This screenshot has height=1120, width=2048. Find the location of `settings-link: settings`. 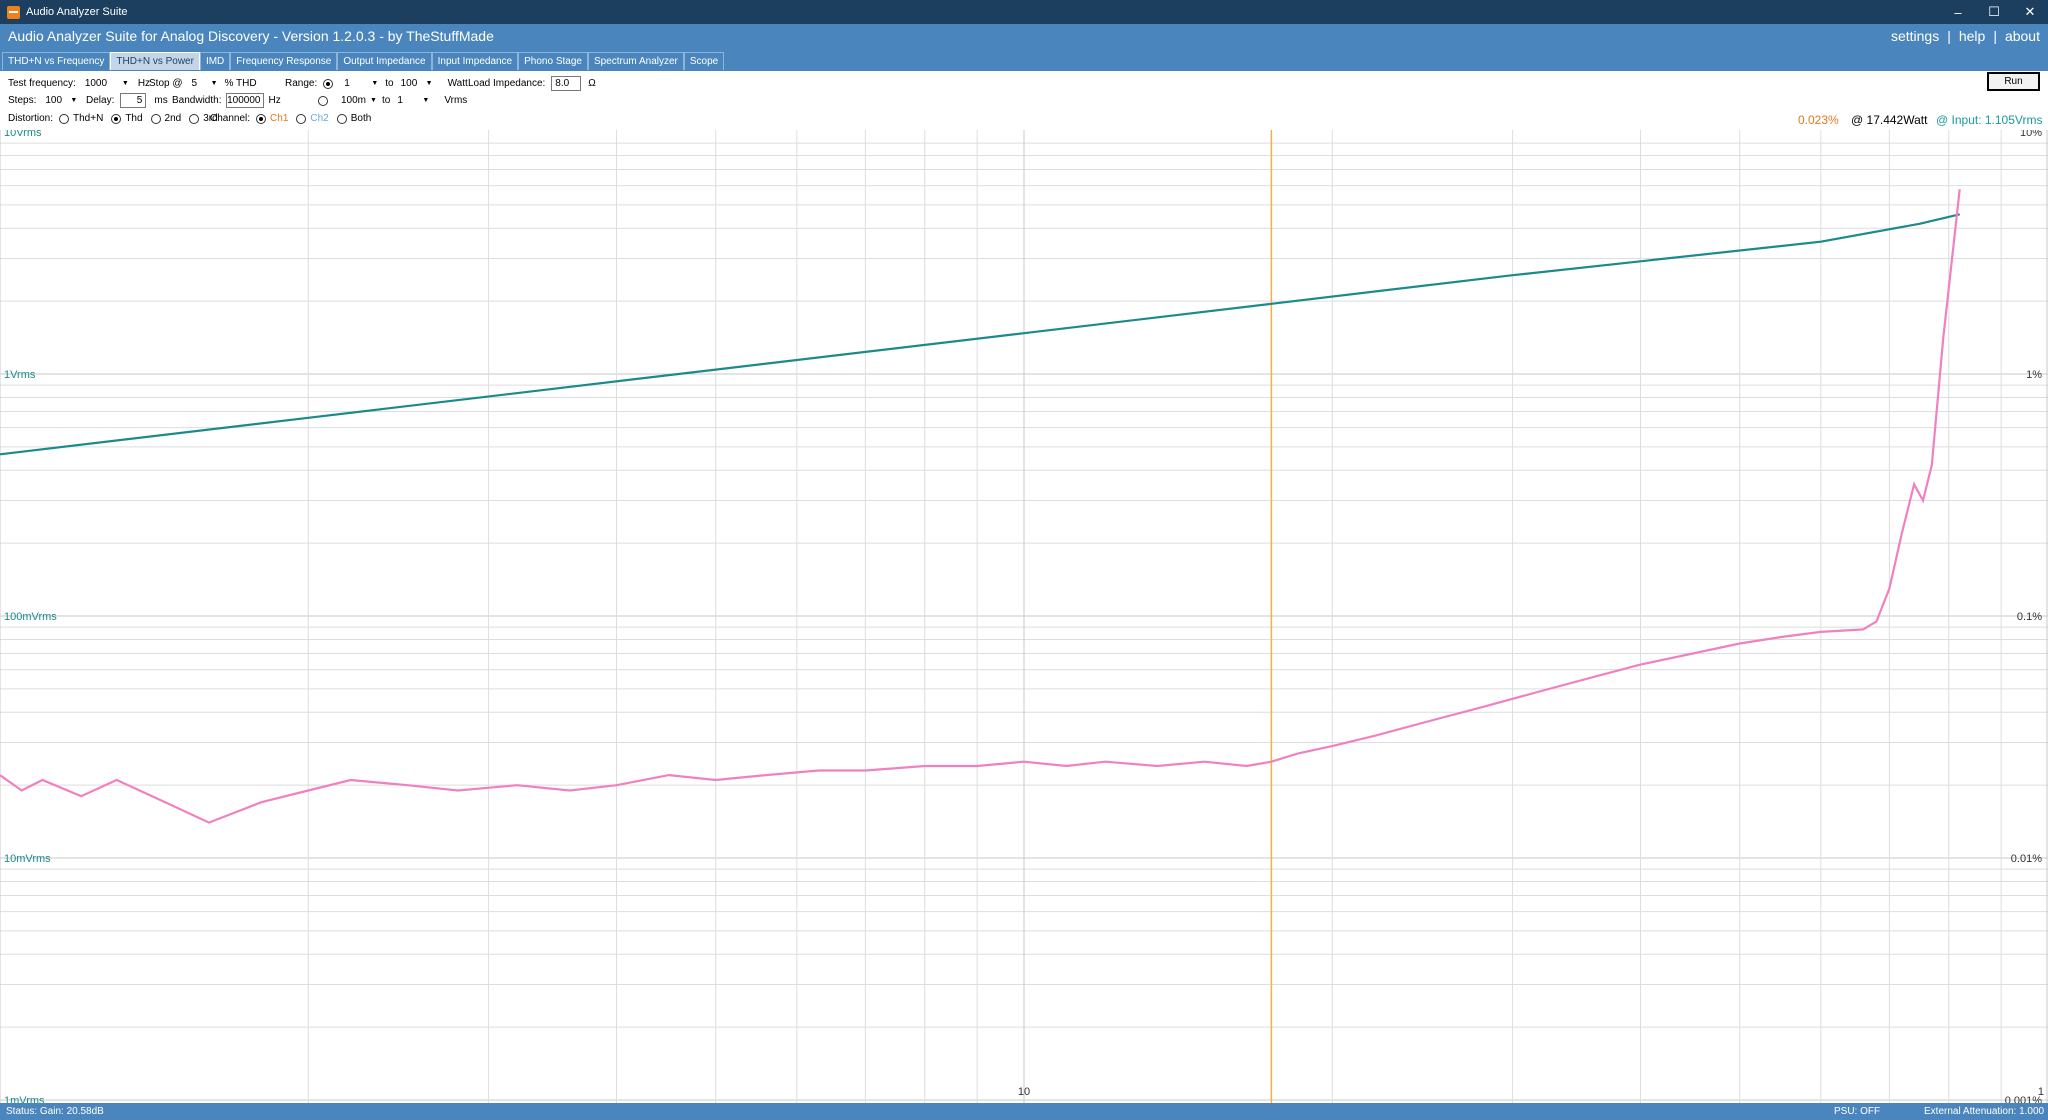

settings-link: settings is located at coordinates (1915, 36).